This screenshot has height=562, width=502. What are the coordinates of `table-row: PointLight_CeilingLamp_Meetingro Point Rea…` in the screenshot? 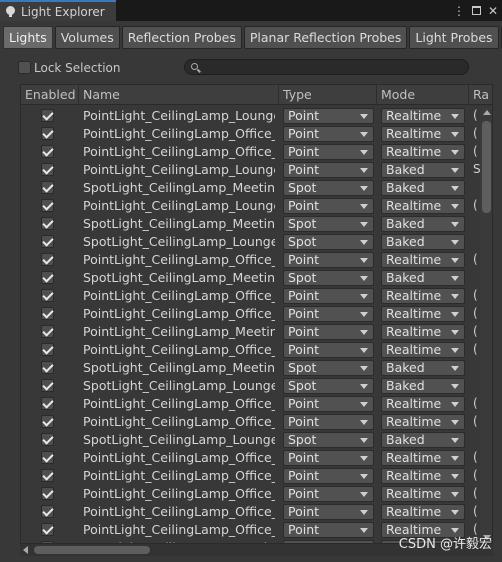 It's located at (251, 332).